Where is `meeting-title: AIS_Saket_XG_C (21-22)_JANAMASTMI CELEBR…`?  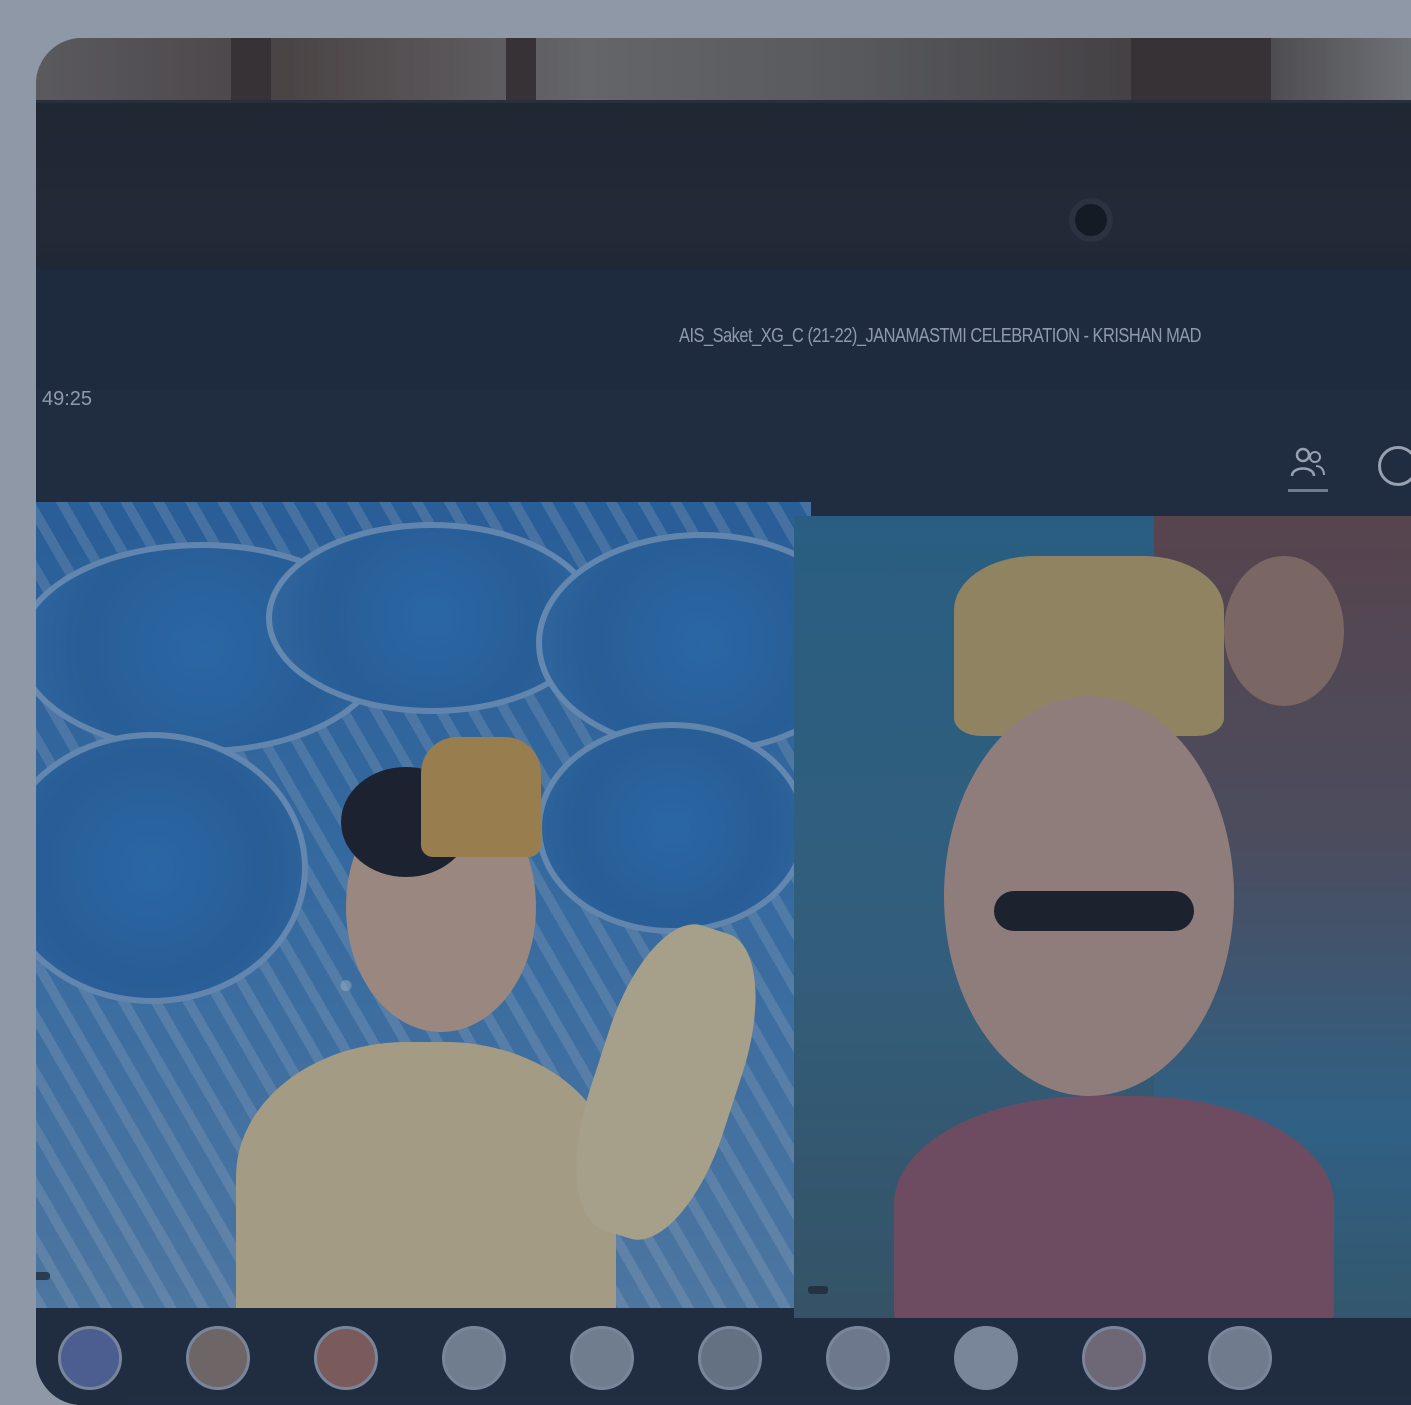 meeting-title: AIS_Saket_XG_C (21-22)_JANAMASTMI CELEBR… is located at coordinates (940, 336).